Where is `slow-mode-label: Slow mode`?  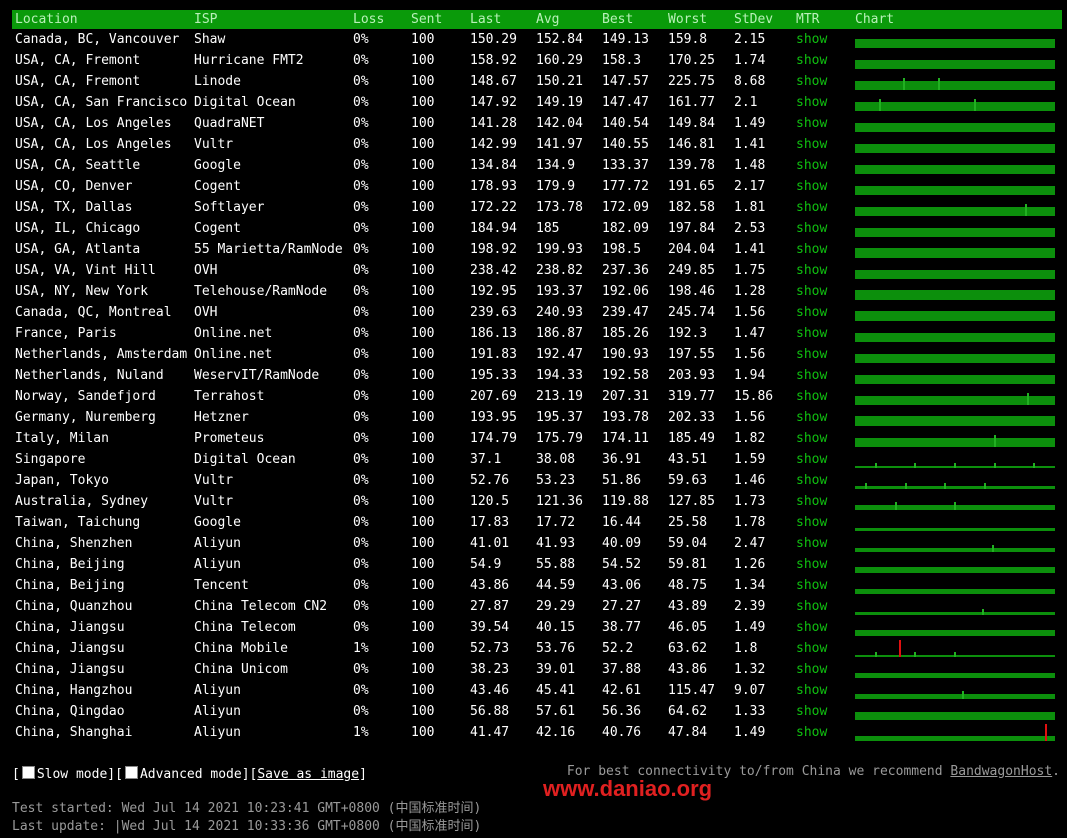
slow-mode-label: Slow mode is located at coordinates (72, 774).